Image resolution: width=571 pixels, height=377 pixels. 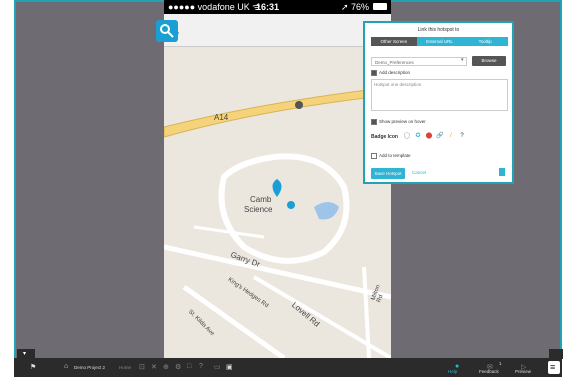 What do you see at coordinates (462, 136) in the screenshot?
I see `badge-question-icon: ?` at bounding box center [462, 136].